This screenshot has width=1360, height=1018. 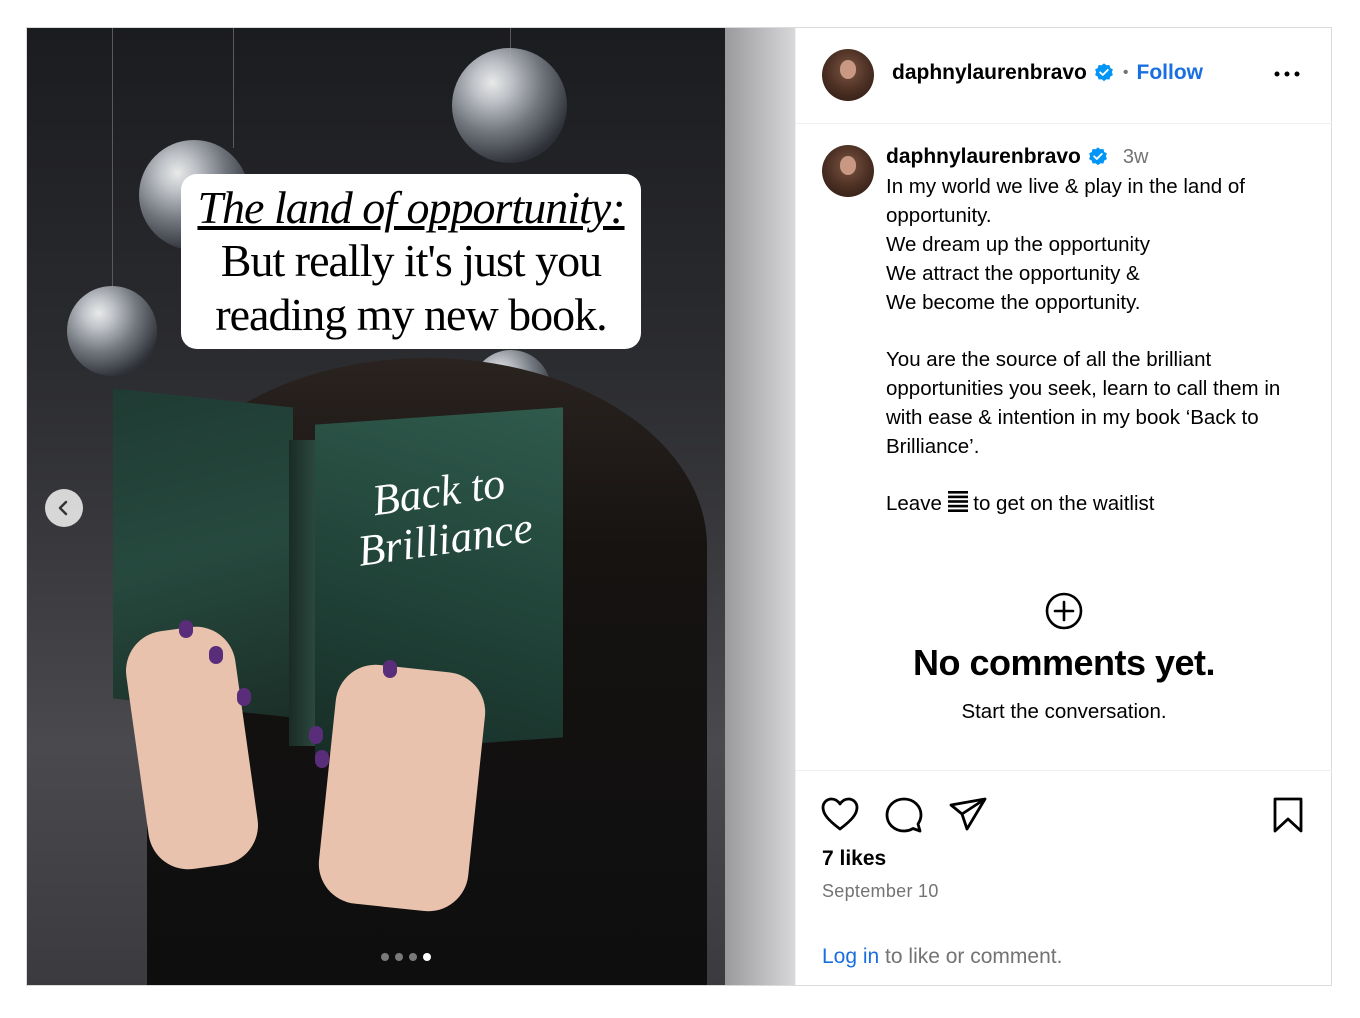 What do you see at coordinates (411, 207) in the screenshot?
I see `caption-line-1: The land of opportunity:` at bounding box center [411, 207].